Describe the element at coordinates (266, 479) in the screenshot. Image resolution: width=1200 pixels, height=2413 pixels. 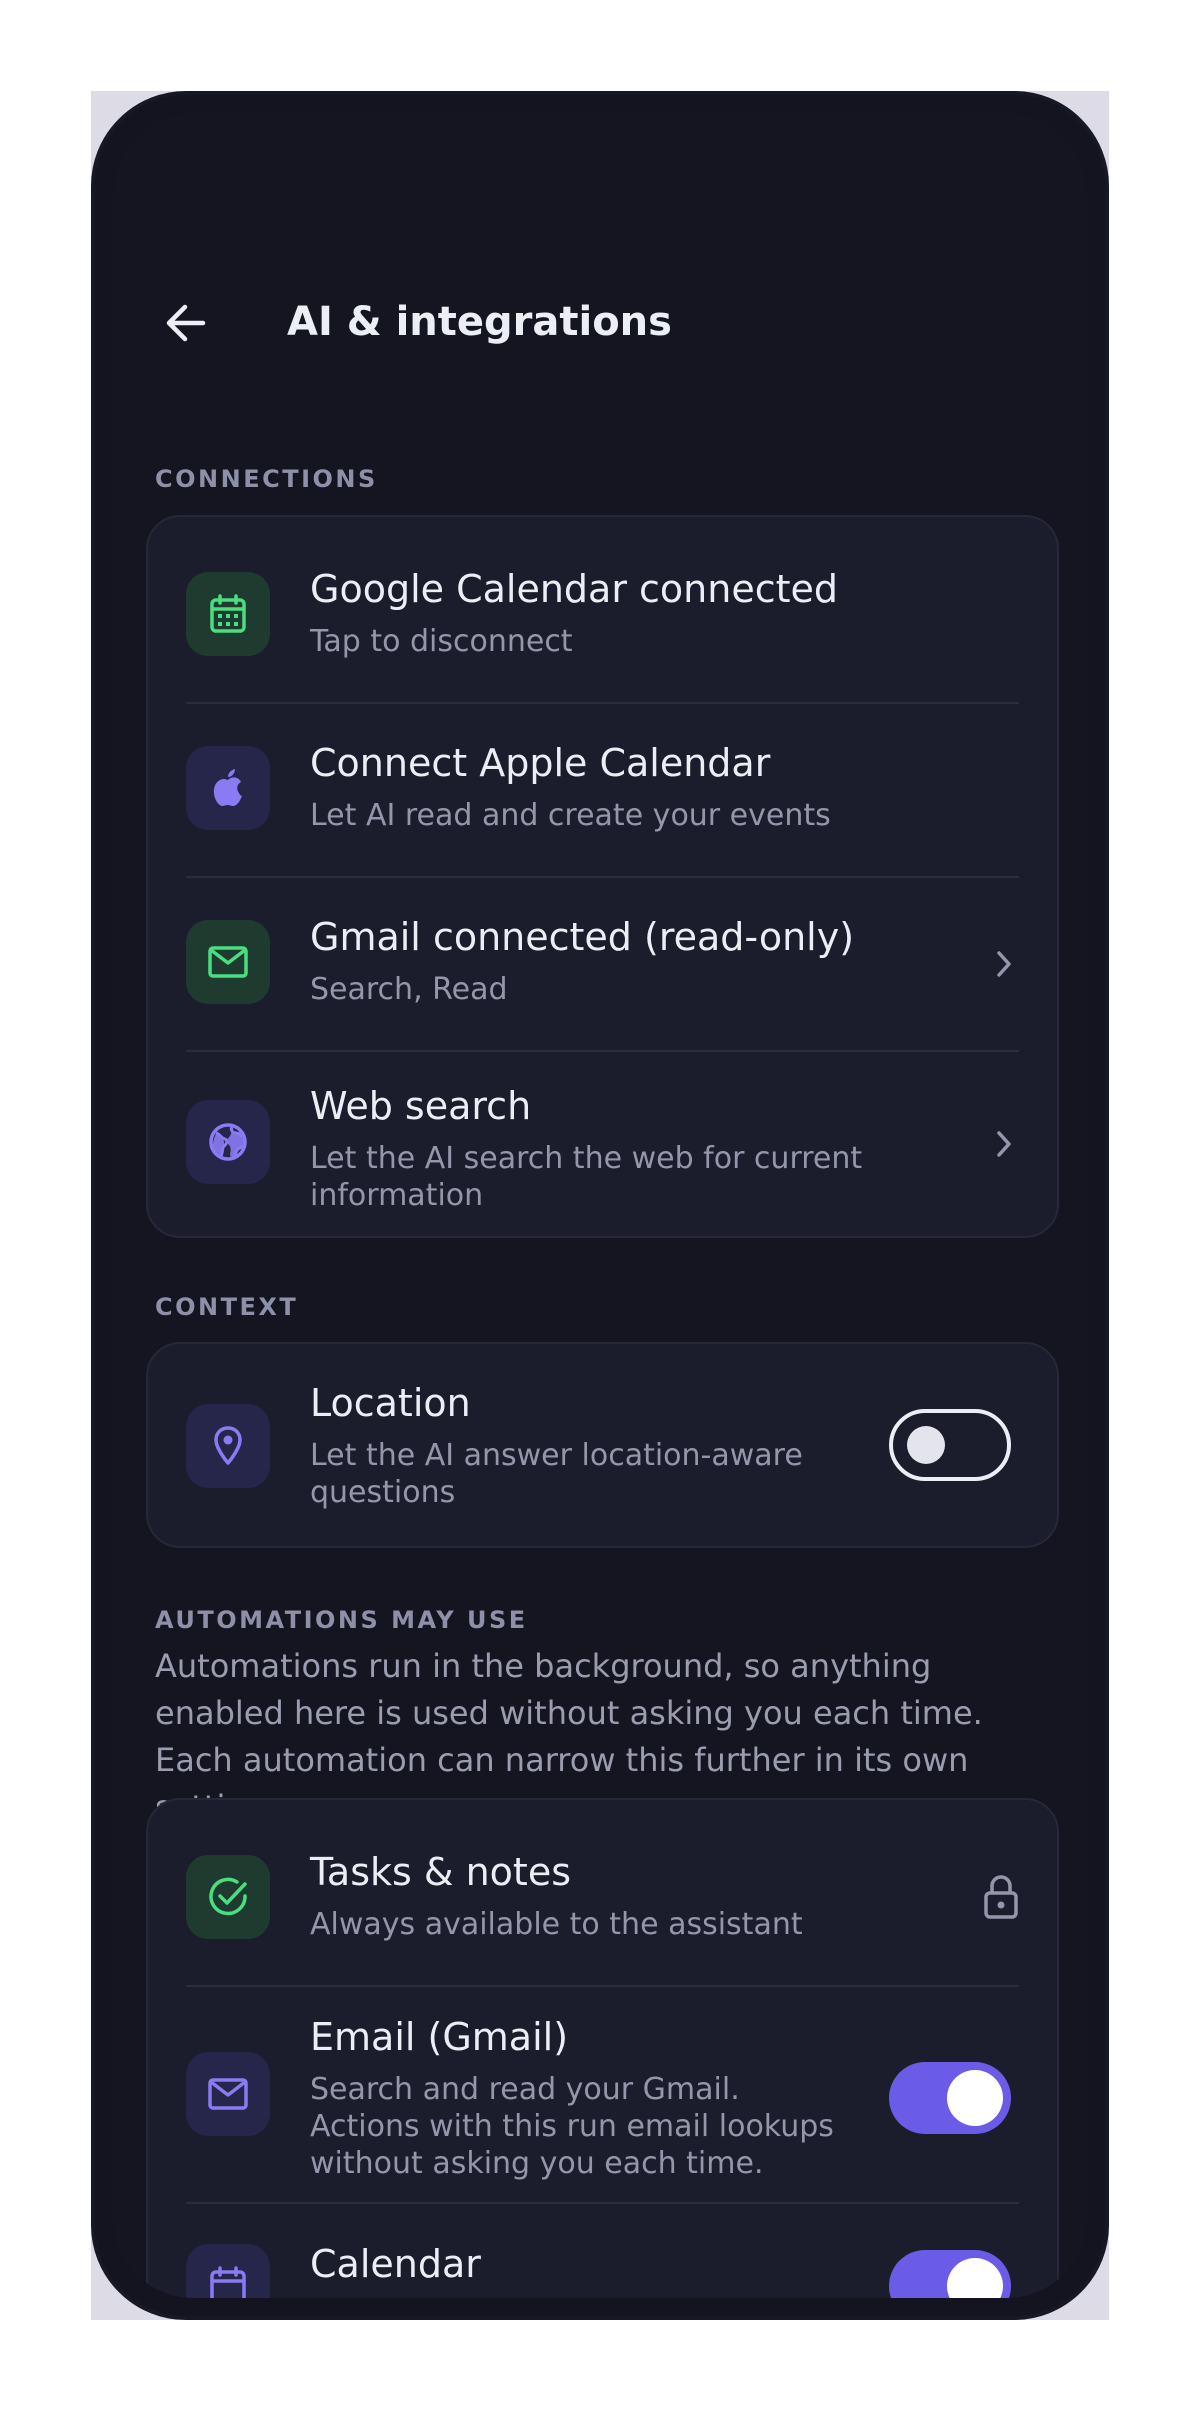
I see `section-label-connections: CONNECTIONS` at that location.